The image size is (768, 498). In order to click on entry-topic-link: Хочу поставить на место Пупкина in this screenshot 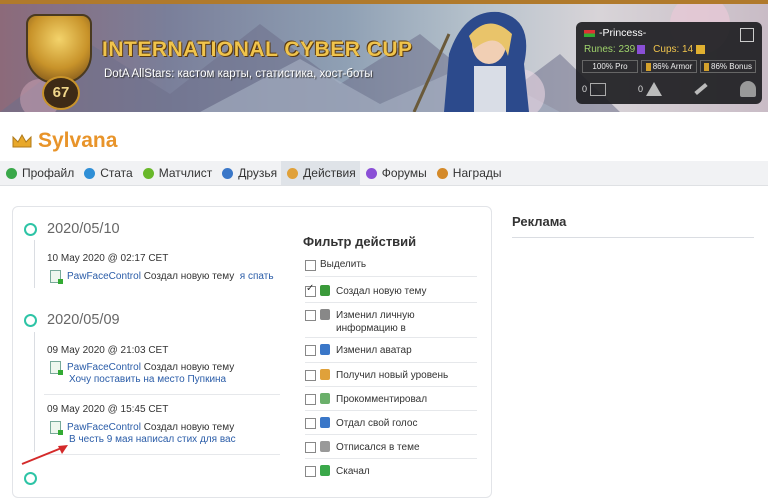, I will do `click(147, 379)`.